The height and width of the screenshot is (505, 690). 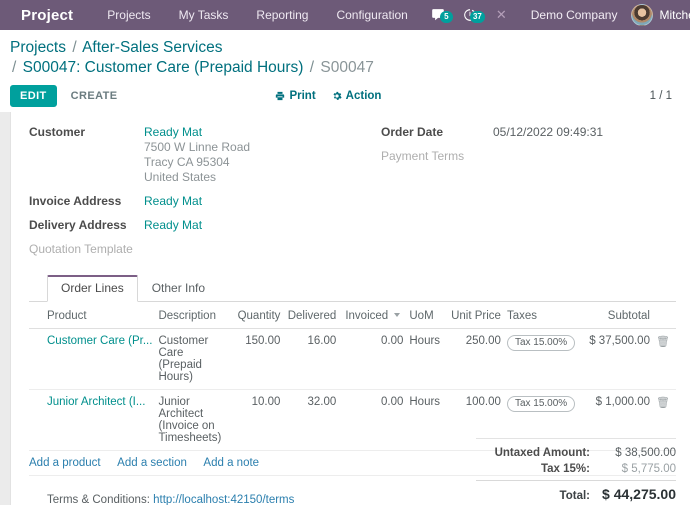 What do you see at coordinates (438, 15) in the screenshot?
I see `messages-menu: 5` at bounding box center [438, 15].